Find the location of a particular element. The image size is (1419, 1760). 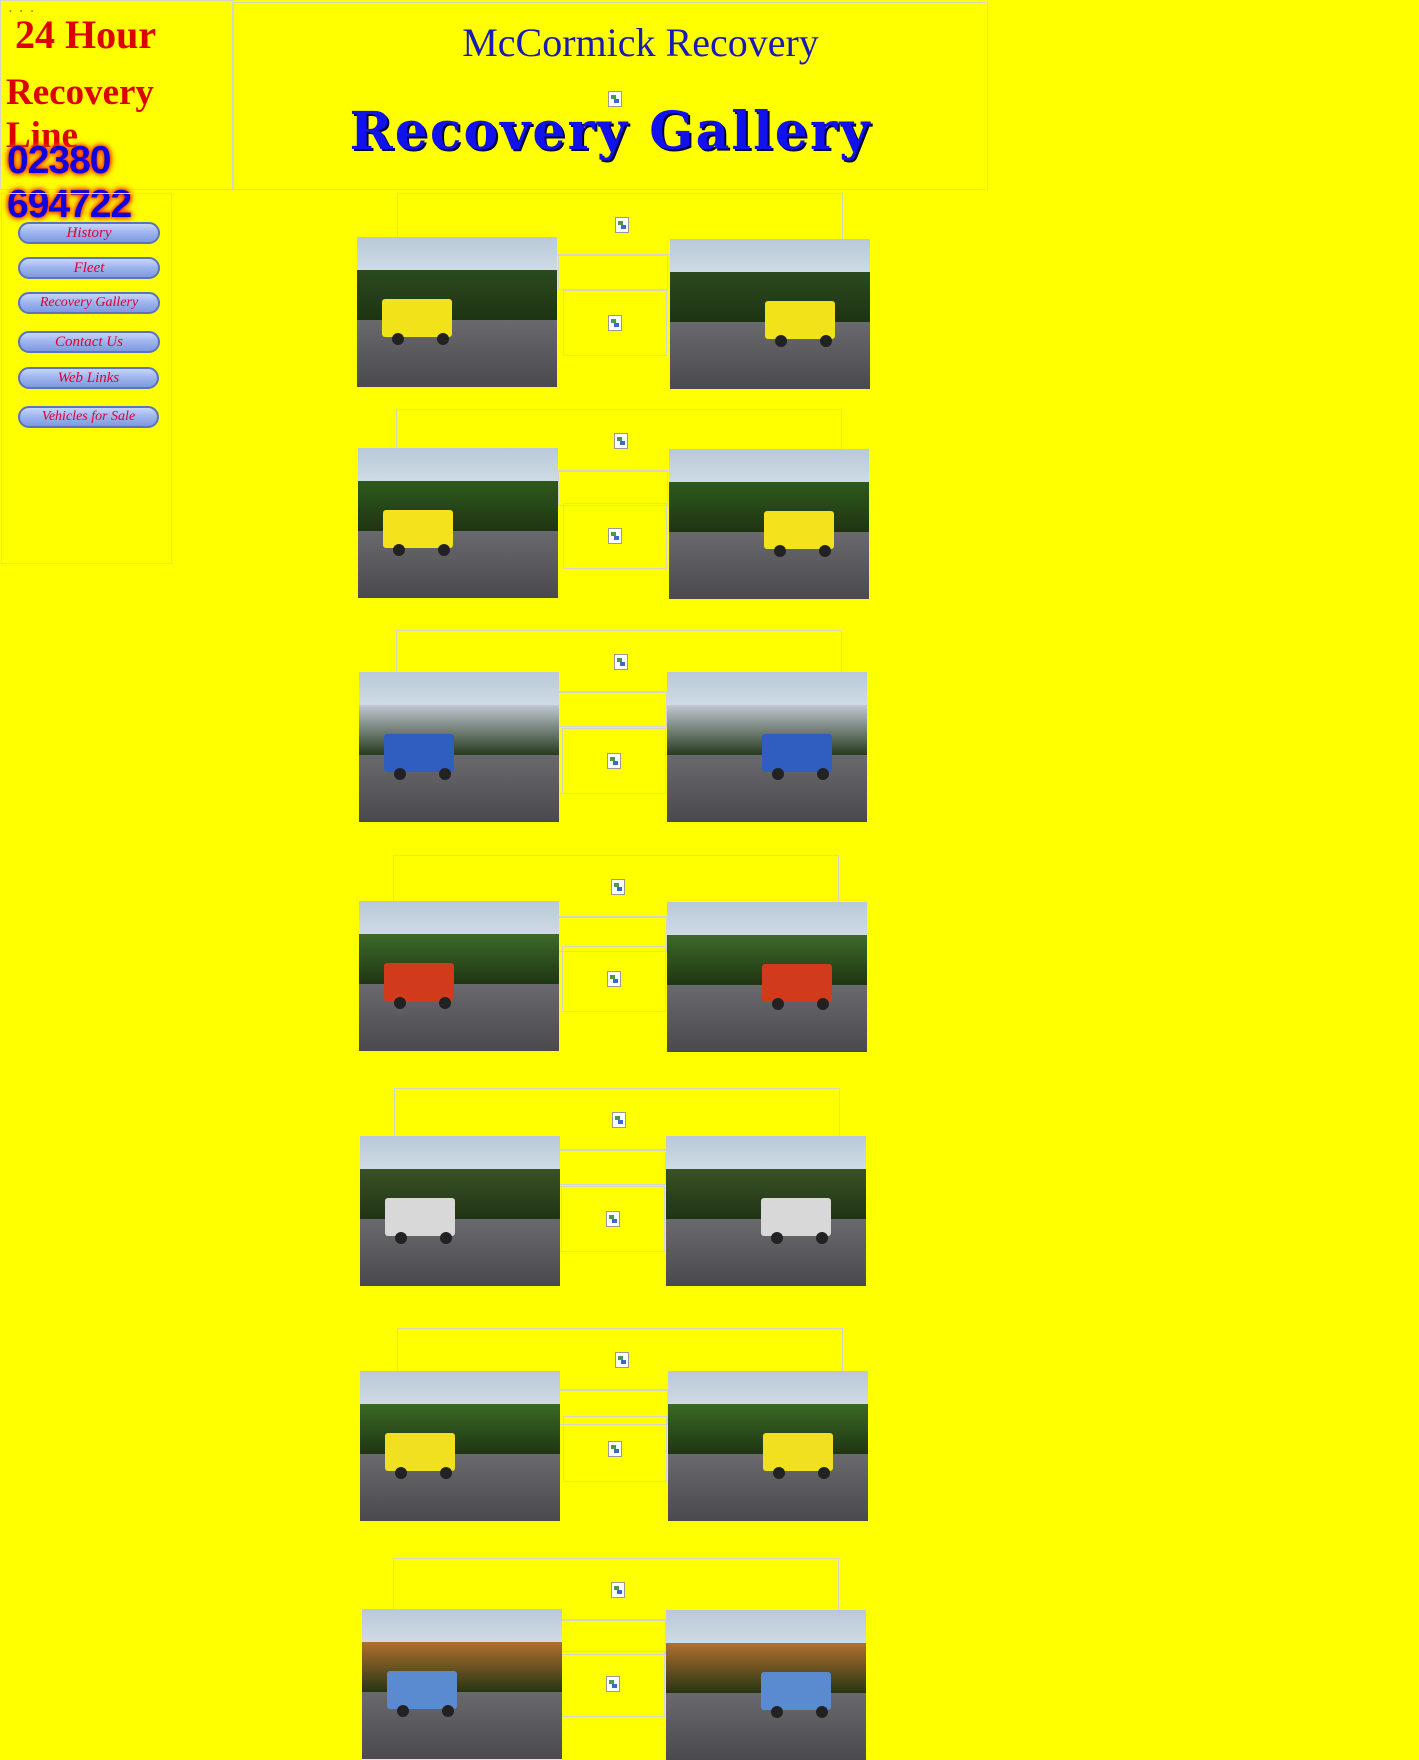

hotline-box: • • • 24 Hour Recovery Line 02380 694722 is located at coordinates (116, 113).